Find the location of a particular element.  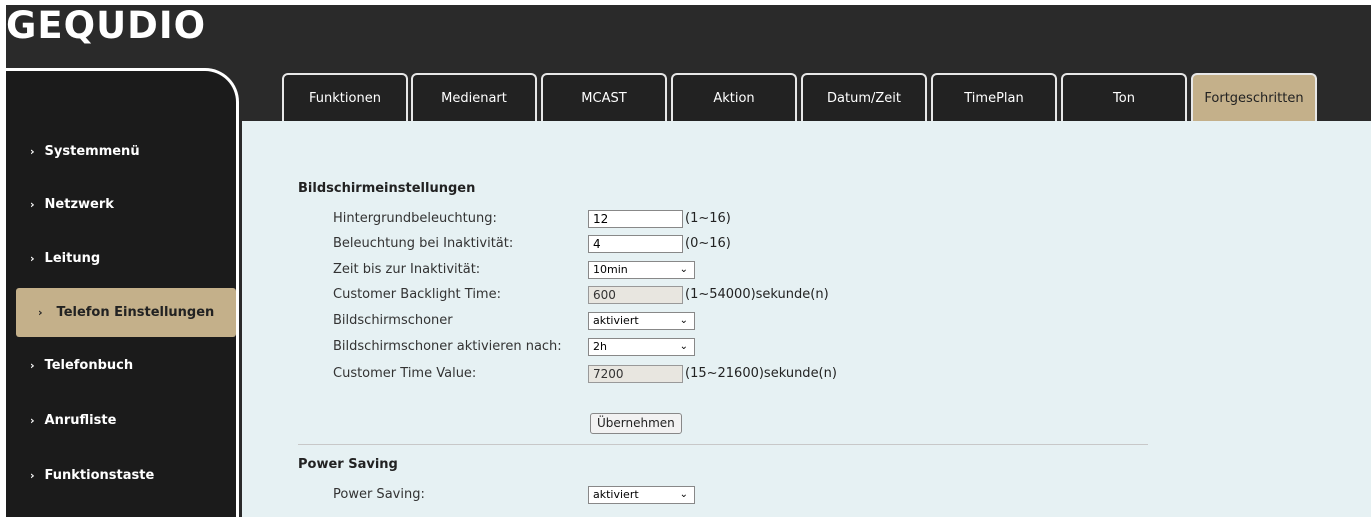

tab-medienart: Medienart is located at coordinates (474, 97).